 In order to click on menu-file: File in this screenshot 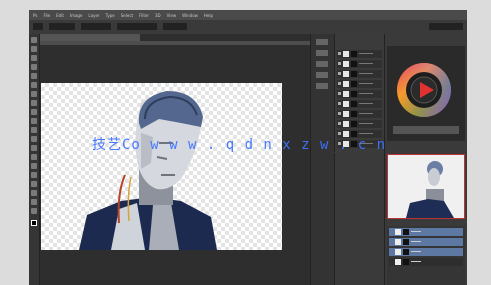, I will do `click(46, 15)`.